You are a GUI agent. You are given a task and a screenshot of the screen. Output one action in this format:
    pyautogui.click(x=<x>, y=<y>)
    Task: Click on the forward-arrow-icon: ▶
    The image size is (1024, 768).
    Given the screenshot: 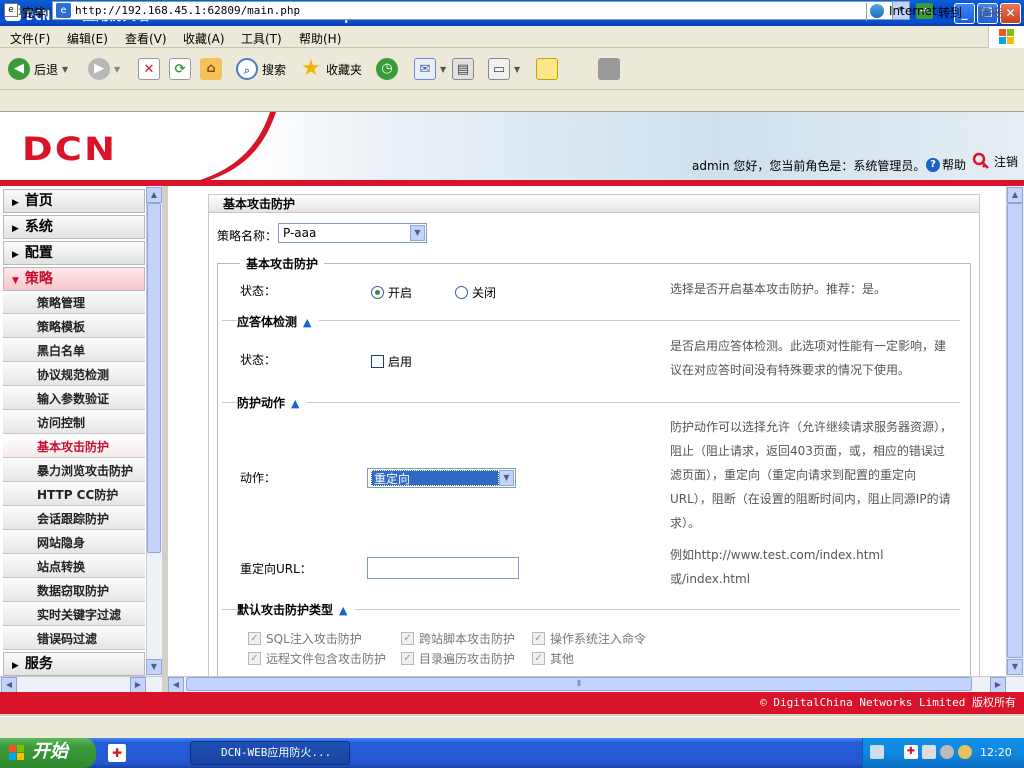 What is the action you would take?
    pyautogui.click(x=99, y=69)
    